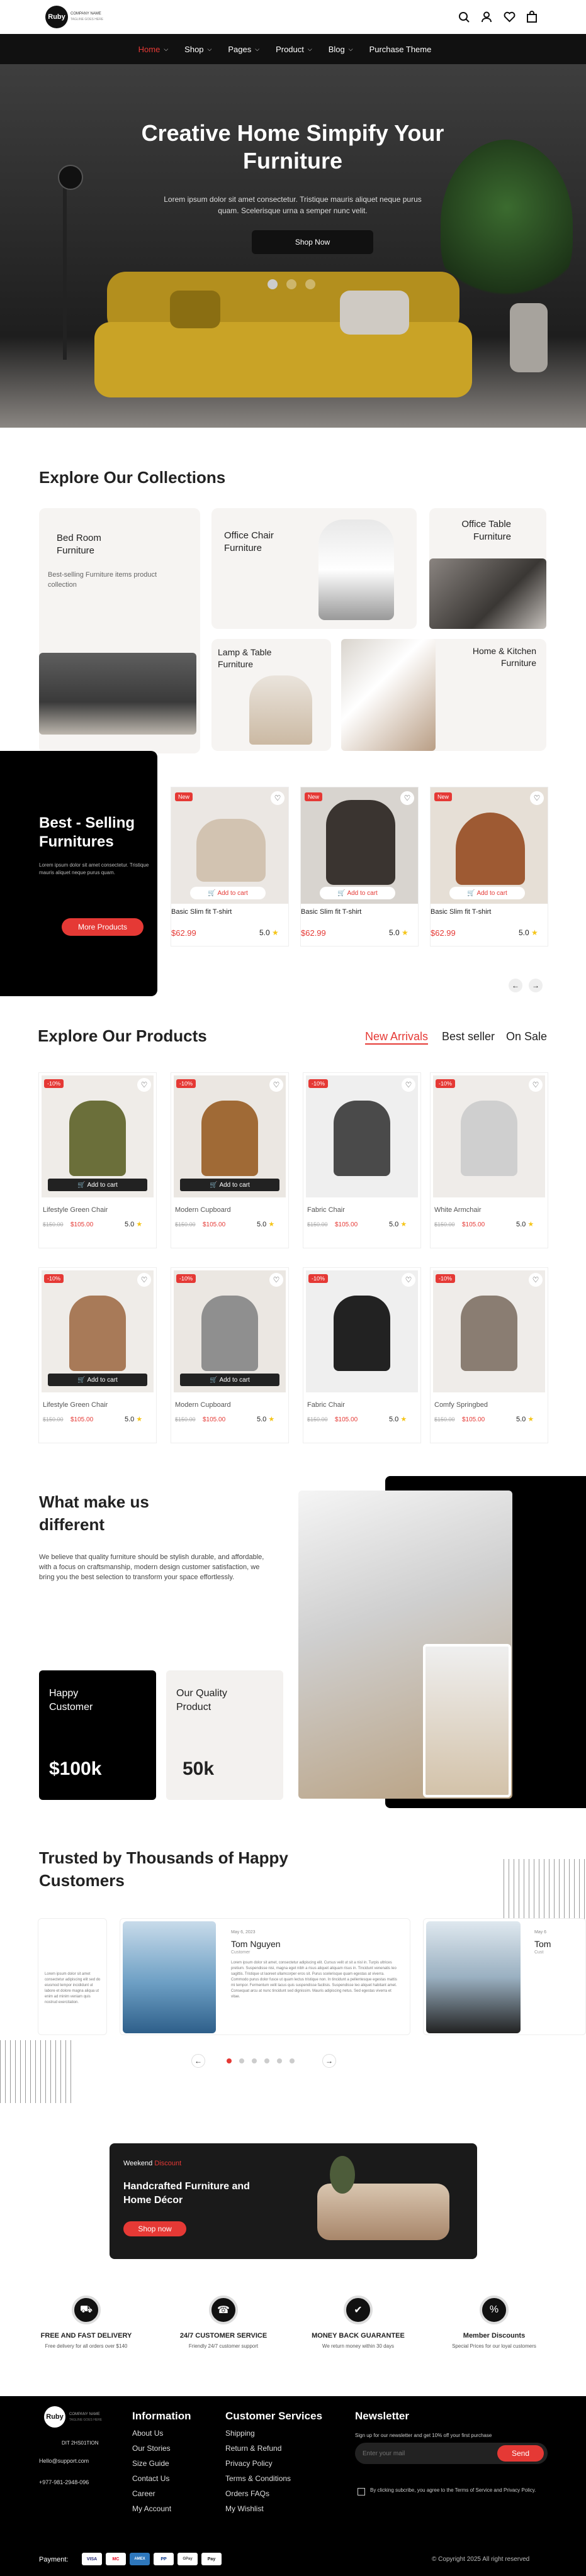 The width and height of the screenshot is (586, 2576). Describe the element at coordinates (520, 2453) in the screenshot. I see `newsletter-send-button: Send` at that location.